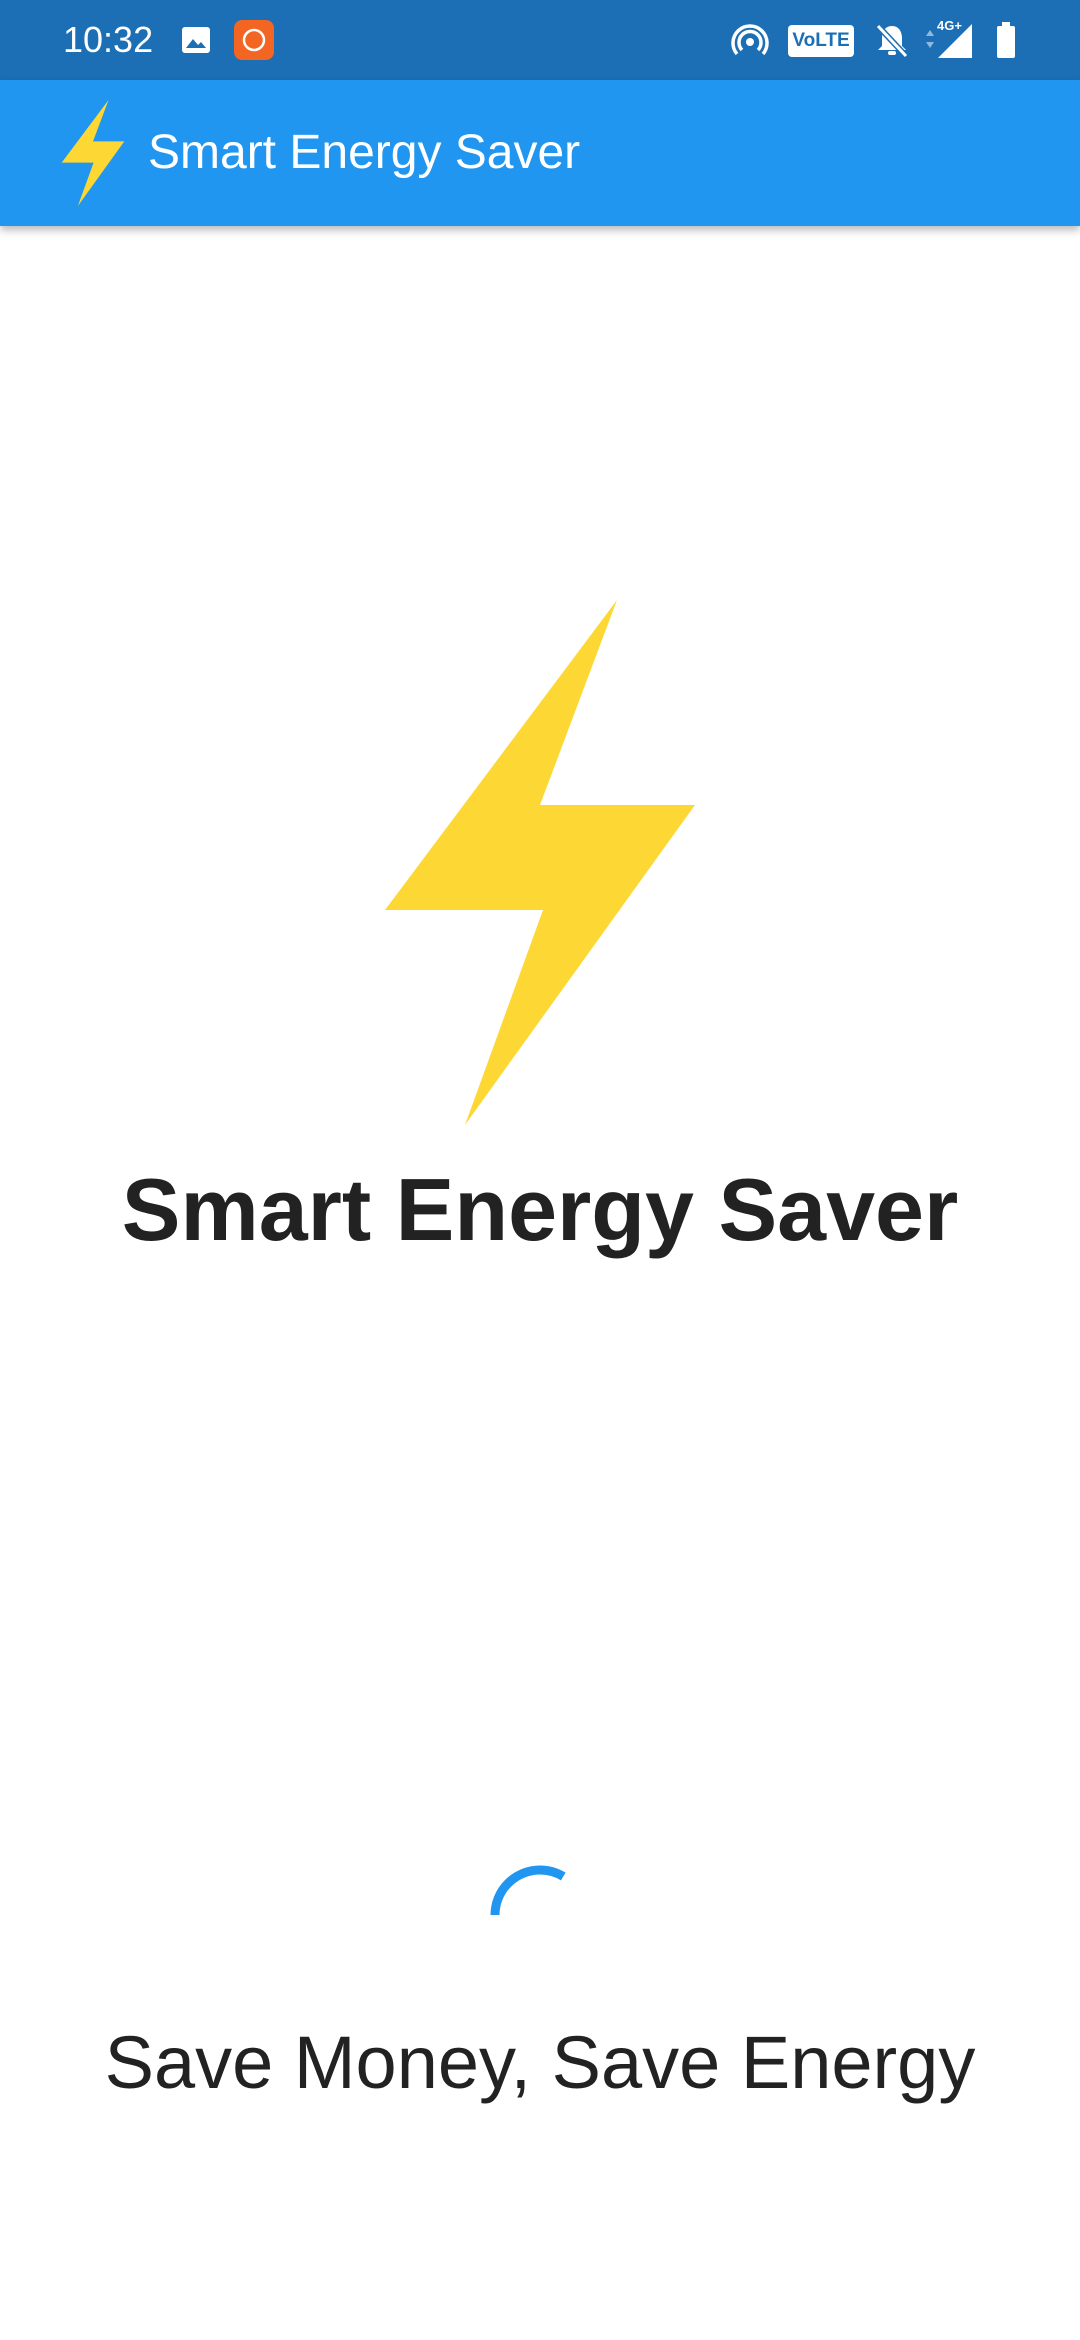 The height and width of the screenshot is (2340, 1080). Describe the element at coordinates (1006, 40) in the screenshot. I see `battery-icon` at that location.